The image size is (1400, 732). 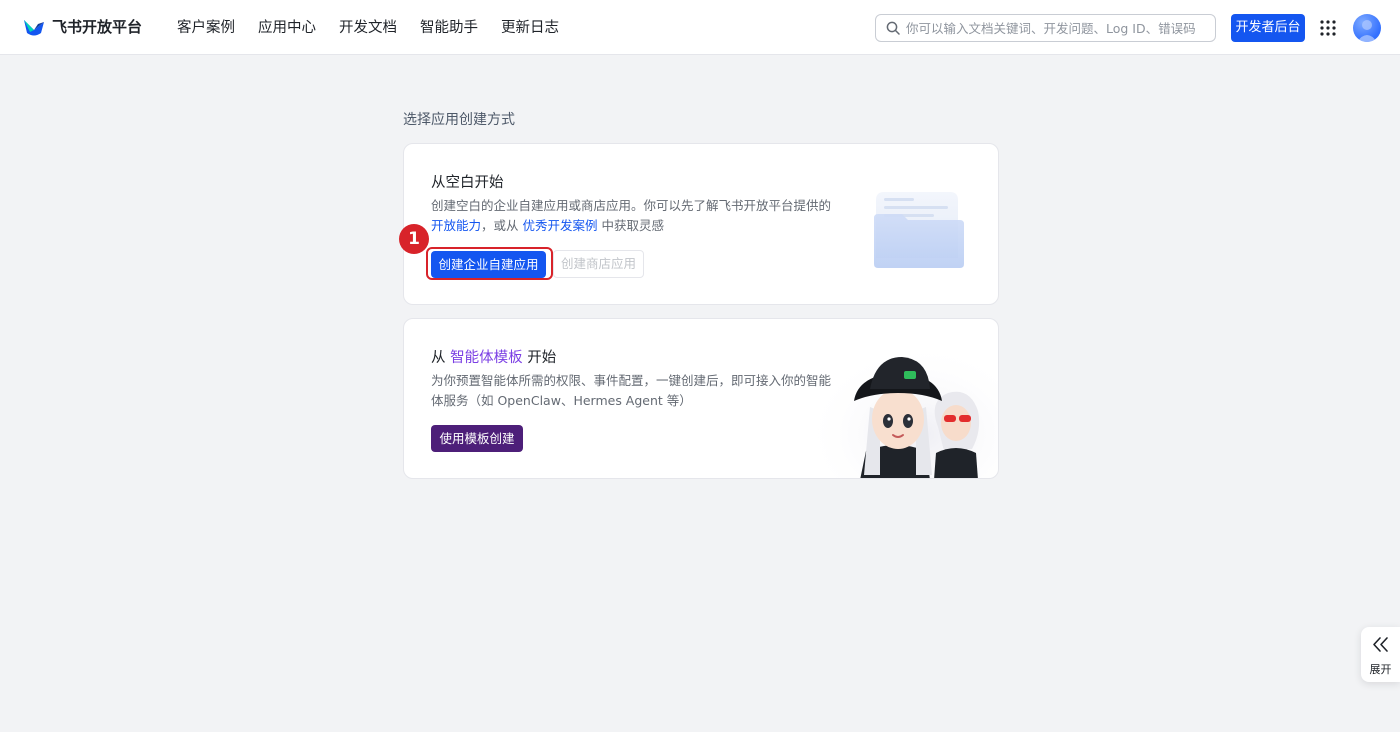 What do you see at coordinates (1380, 669) in the screenshot?
I see `expand-label: 展开` at bounding box center [1380, 669].